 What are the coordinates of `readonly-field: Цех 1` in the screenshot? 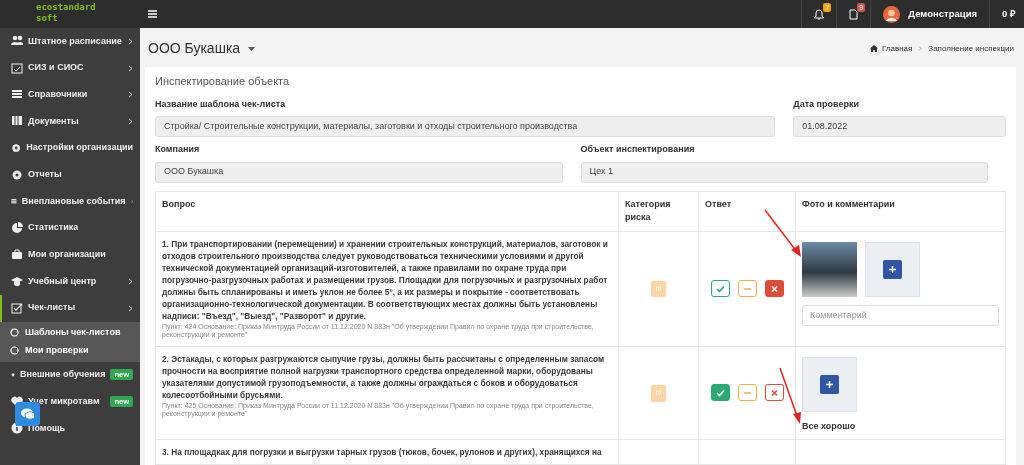 It's located at (784, 172).